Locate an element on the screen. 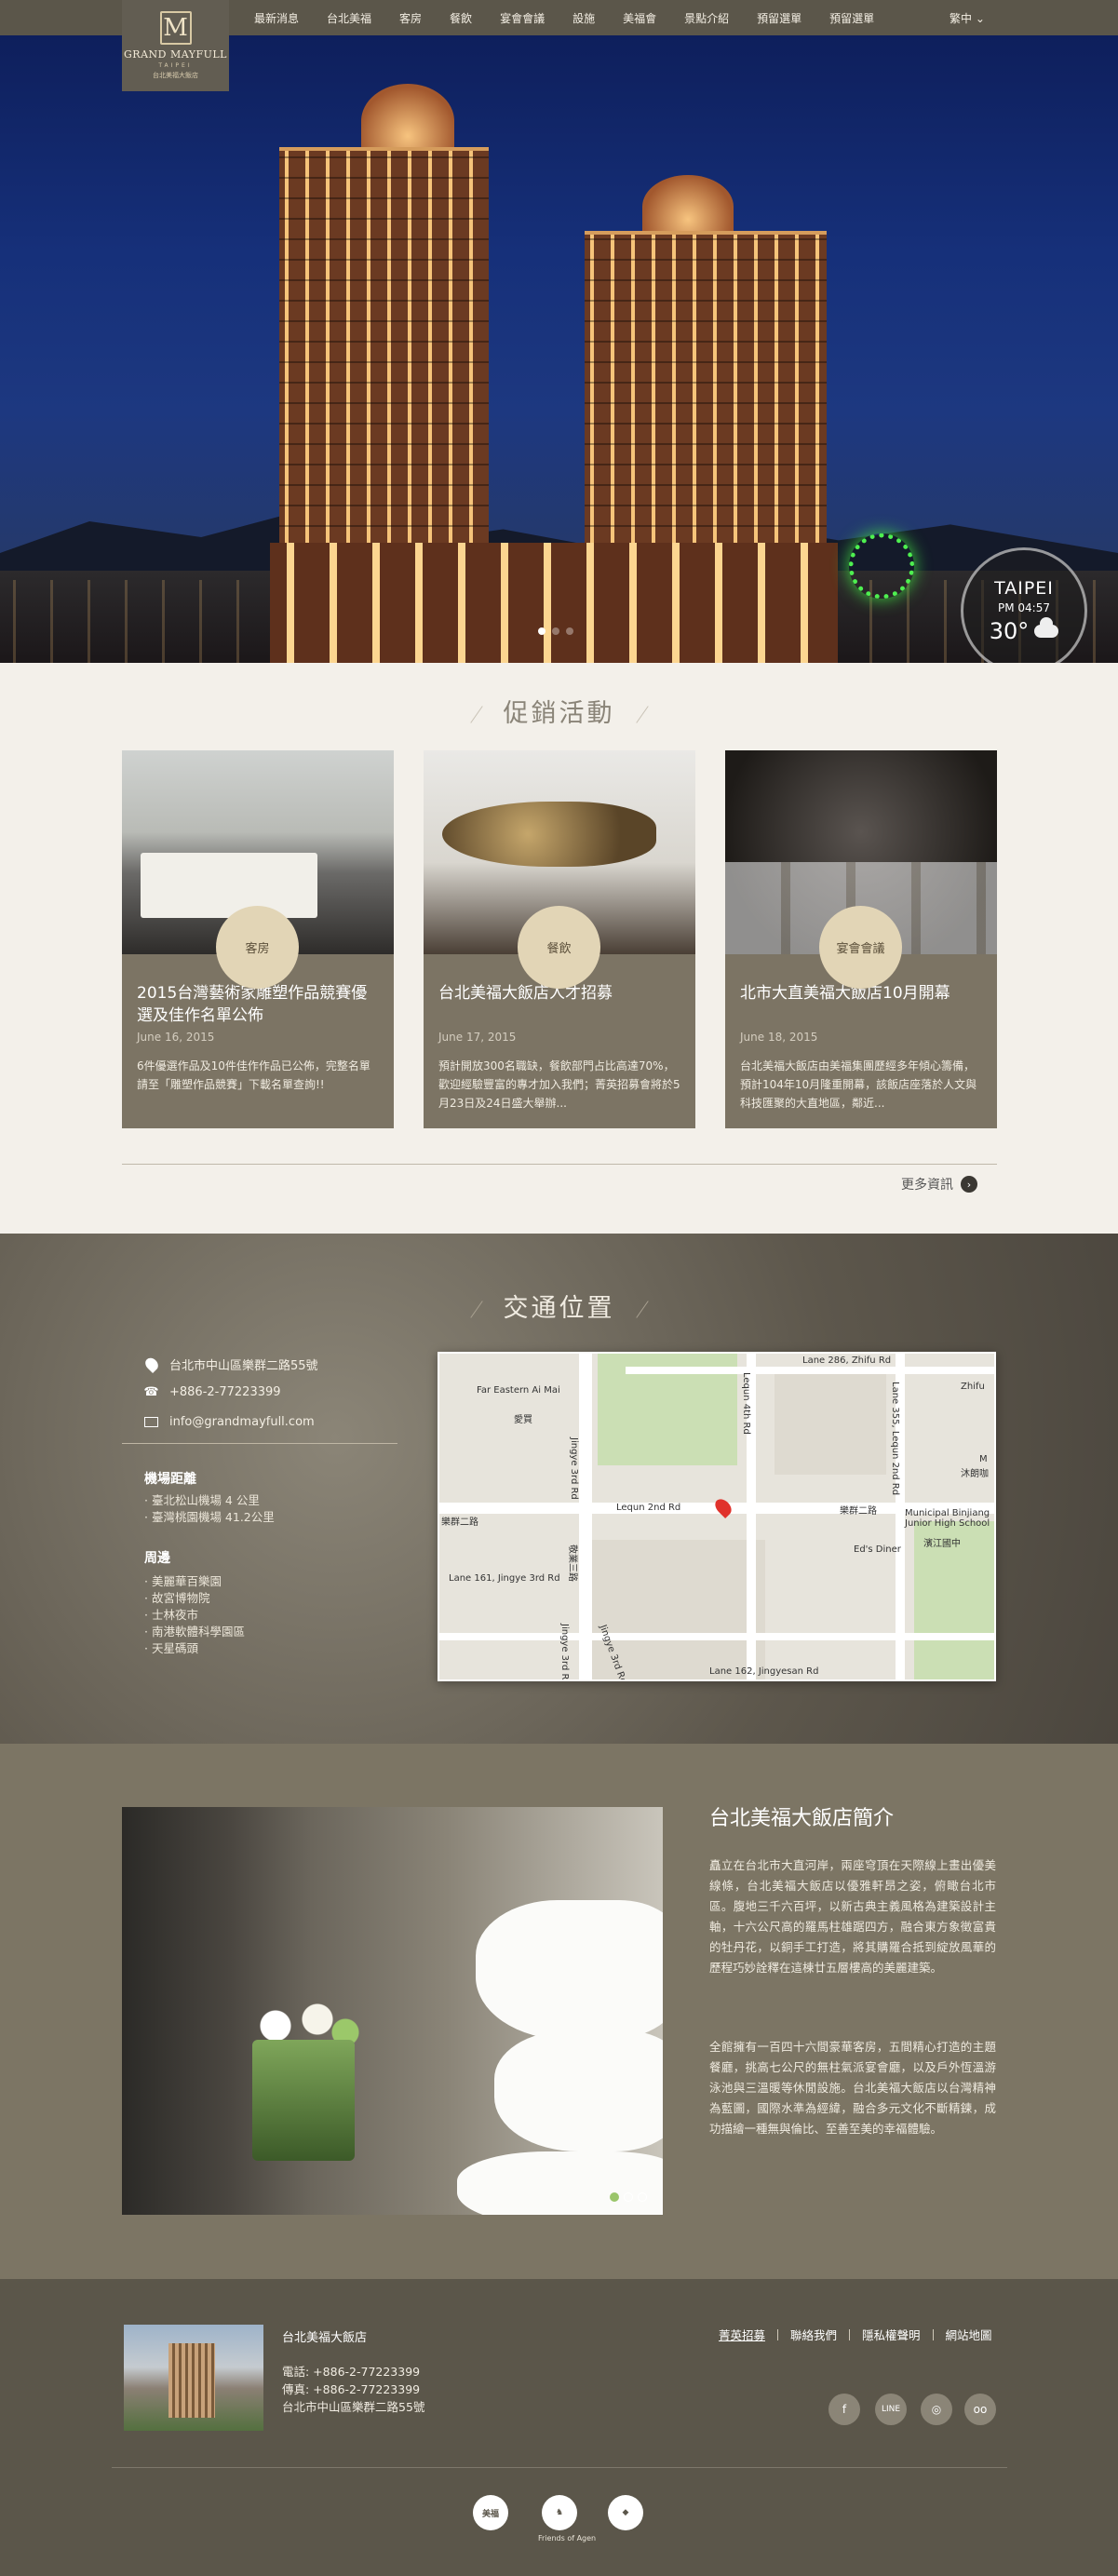  nav-item-banquet: 宴會會議 is located at coordinates (522, 18).